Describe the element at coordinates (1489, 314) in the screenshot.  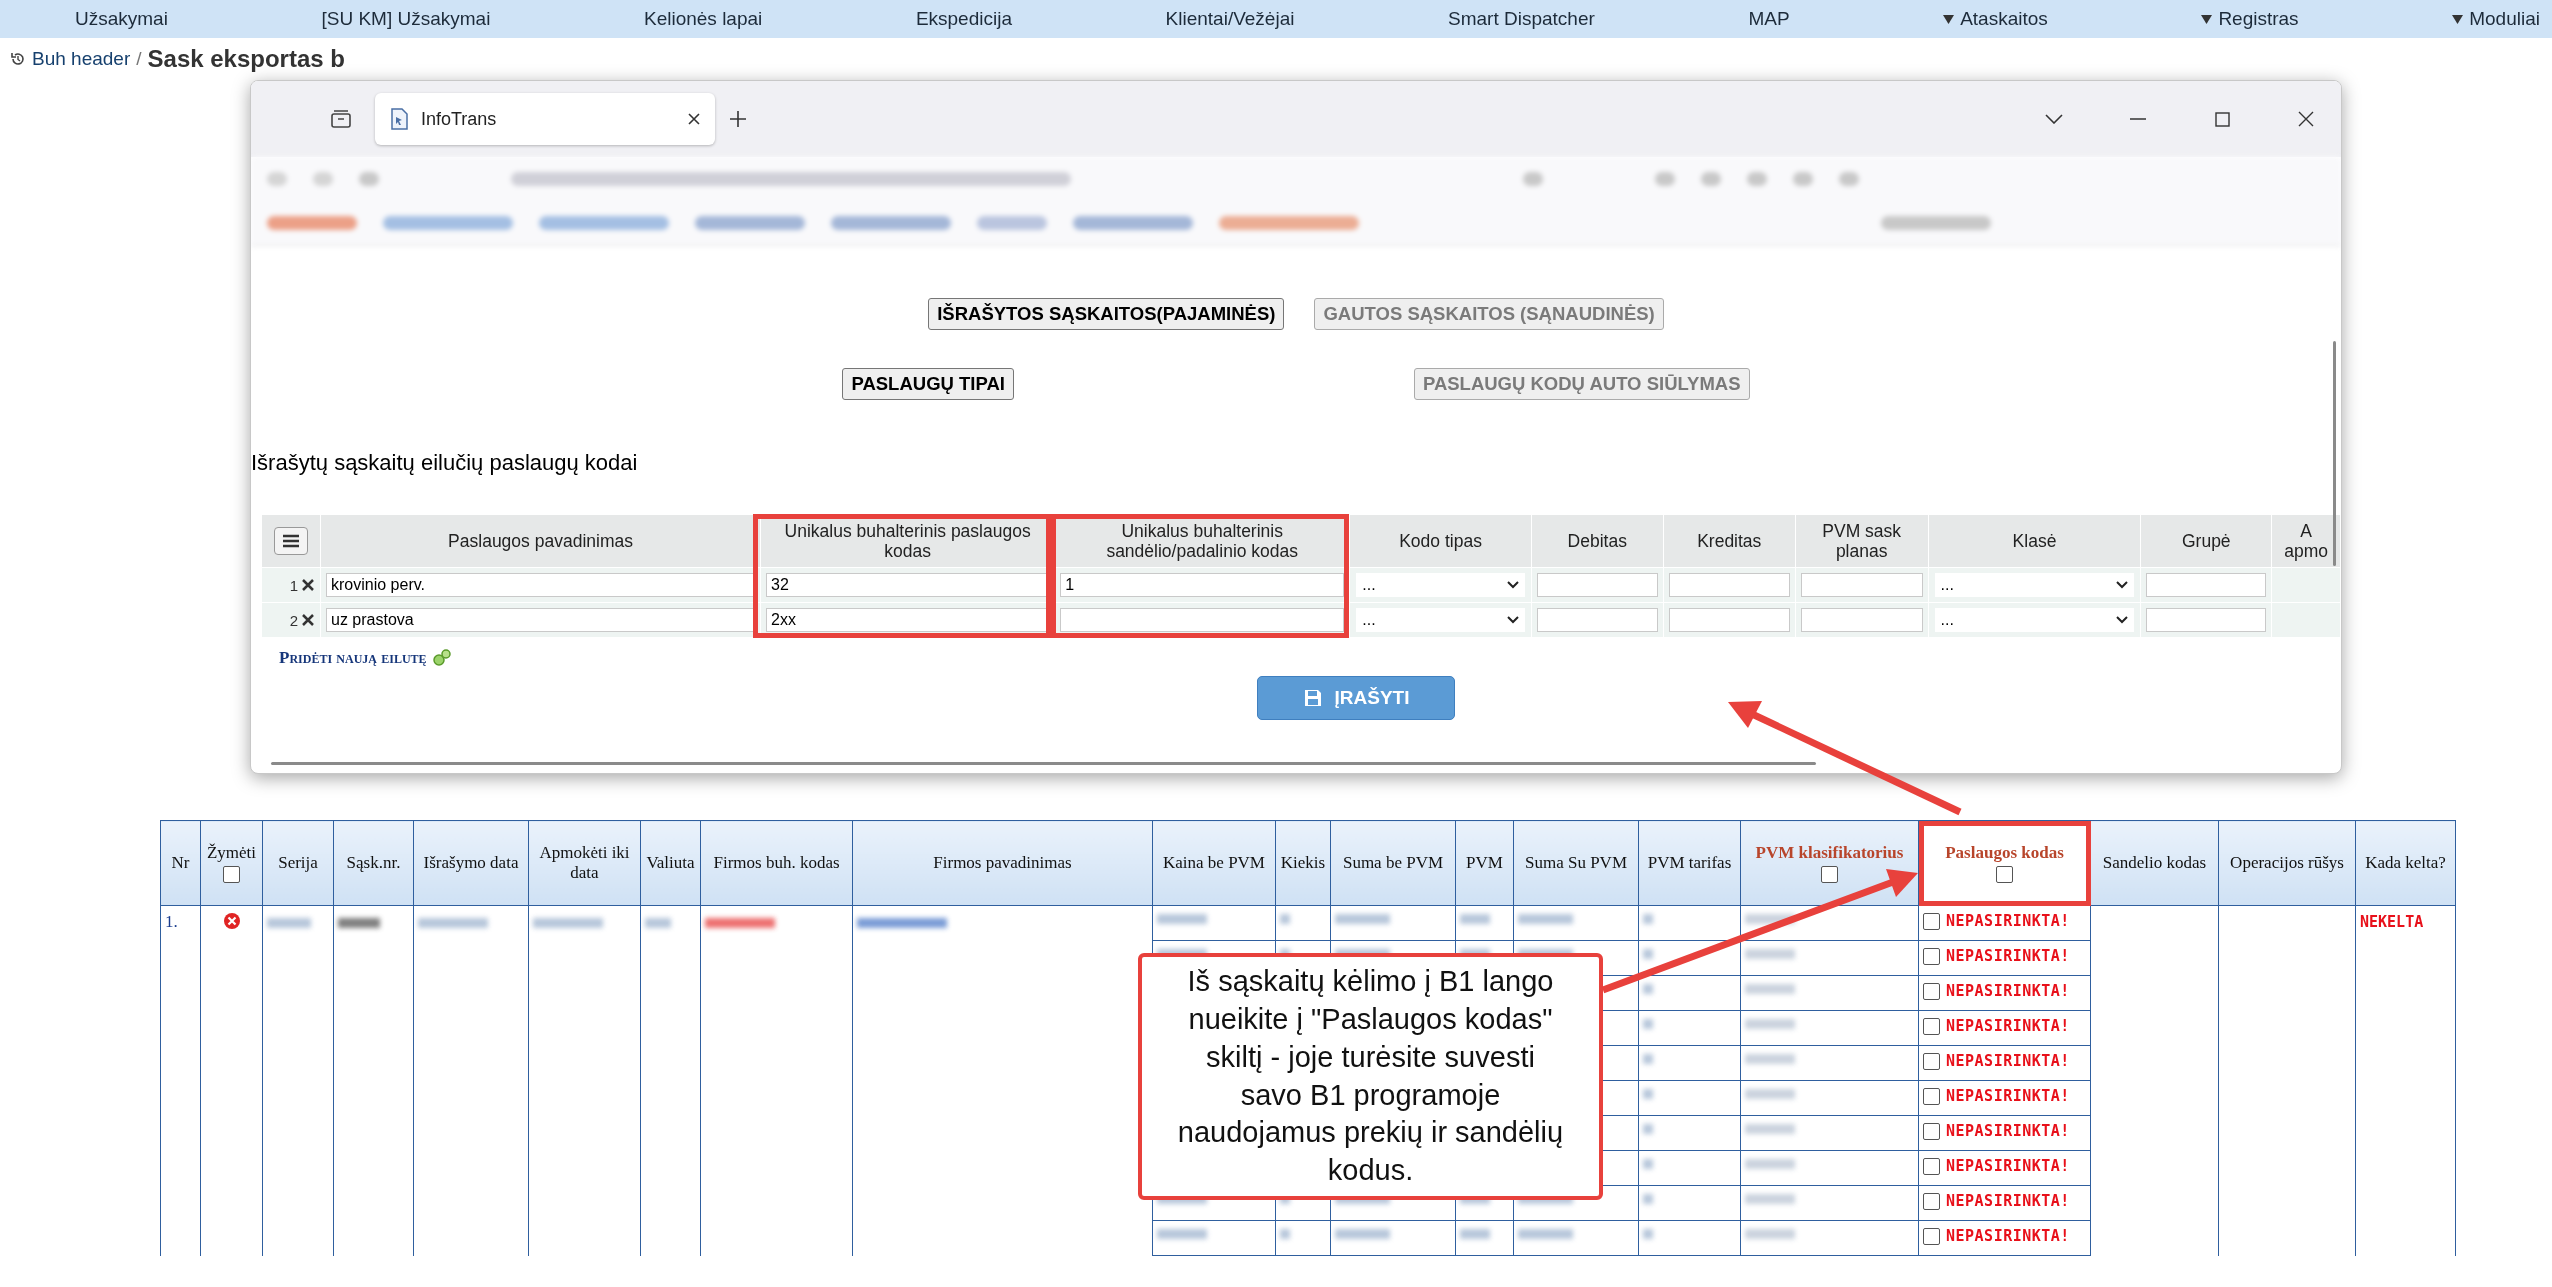
I see `section-button: GAUTOS SĄSKAITOS (SĄNAUDINĖS)` at that location.